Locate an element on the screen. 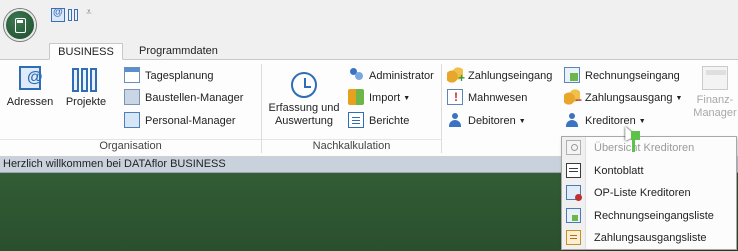  baustellen-manager-button: Baustellen-Manager is located at coordinates (183, 99).